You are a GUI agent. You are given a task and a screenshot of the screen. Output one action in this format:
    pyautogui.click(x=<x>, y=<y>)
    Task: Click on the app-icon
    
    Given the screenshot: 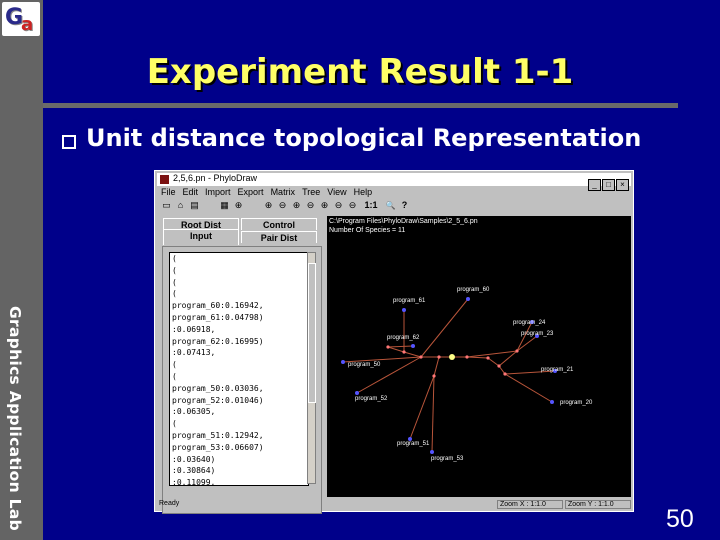 What is the action you would take?
    pyautogui.click(x=164, y=179)
    